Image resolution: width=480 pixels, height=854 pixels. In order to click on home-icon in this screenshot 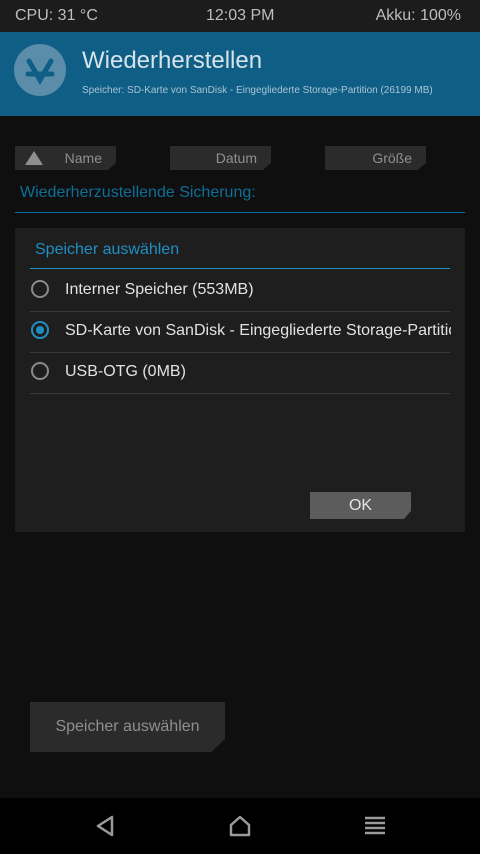, I will do `click(240, 826)`.